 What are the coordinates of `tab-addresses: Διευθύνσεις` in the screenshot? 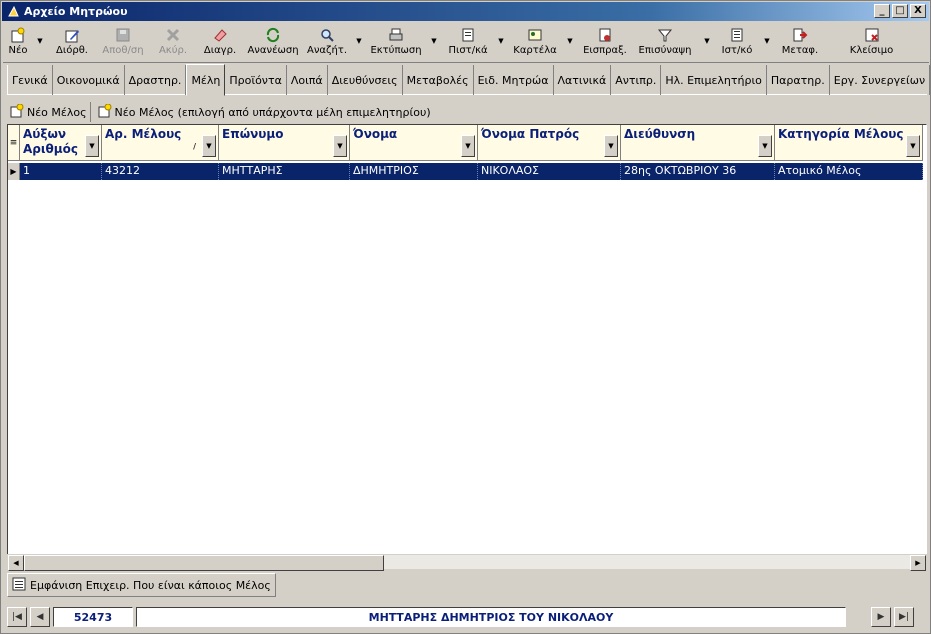 It's located at (365, 80).